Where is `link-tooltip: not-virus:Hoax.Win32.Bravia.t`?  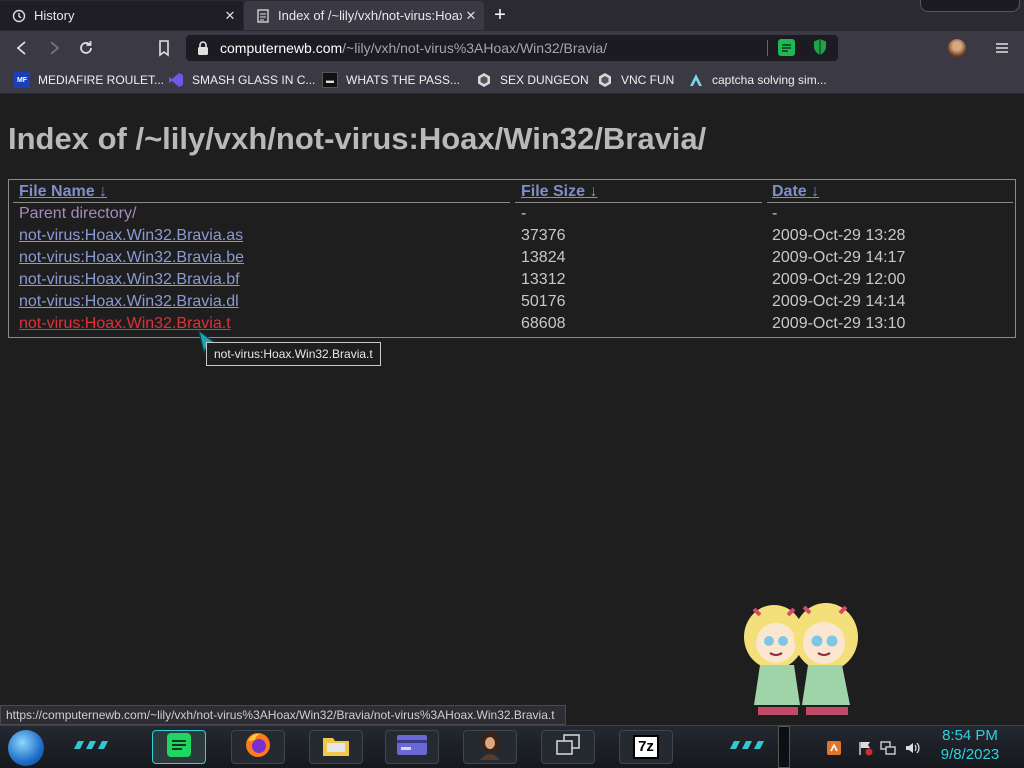
link-tooltip: not-virus:Hoax.Win32.Bravia.t is located at coordinates (293, 354).